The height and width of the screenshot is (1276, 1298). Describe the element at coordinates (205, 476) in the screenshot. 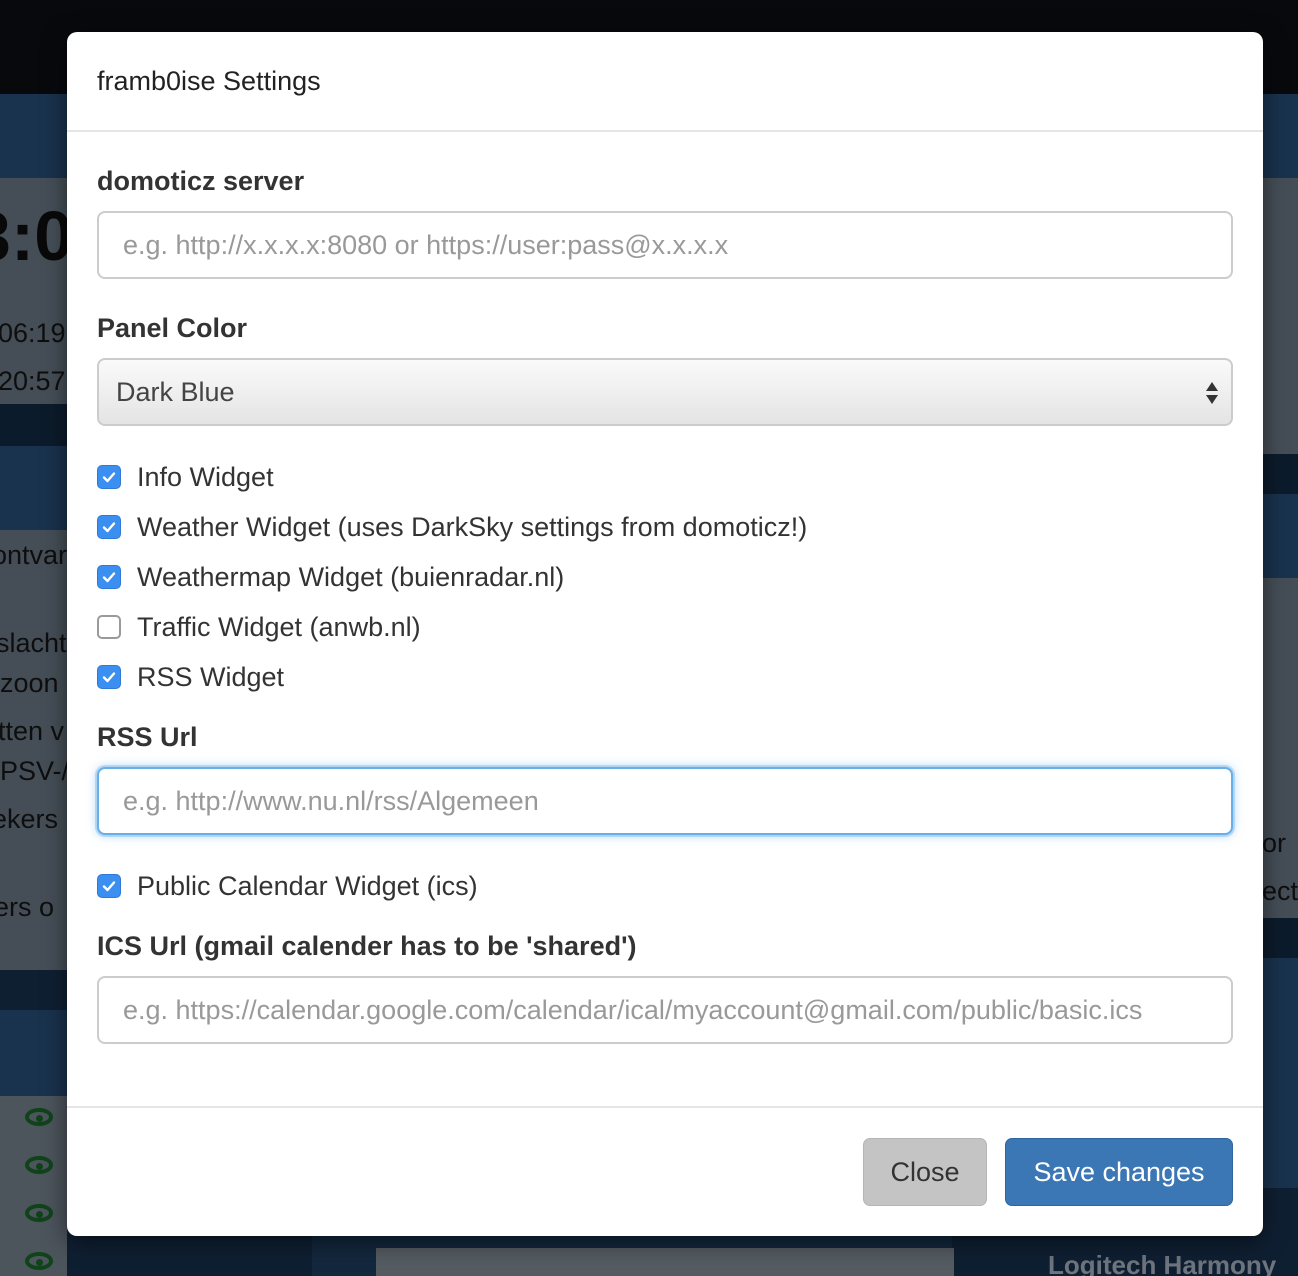

I see `info-widget-label: Info Widget` at that location.